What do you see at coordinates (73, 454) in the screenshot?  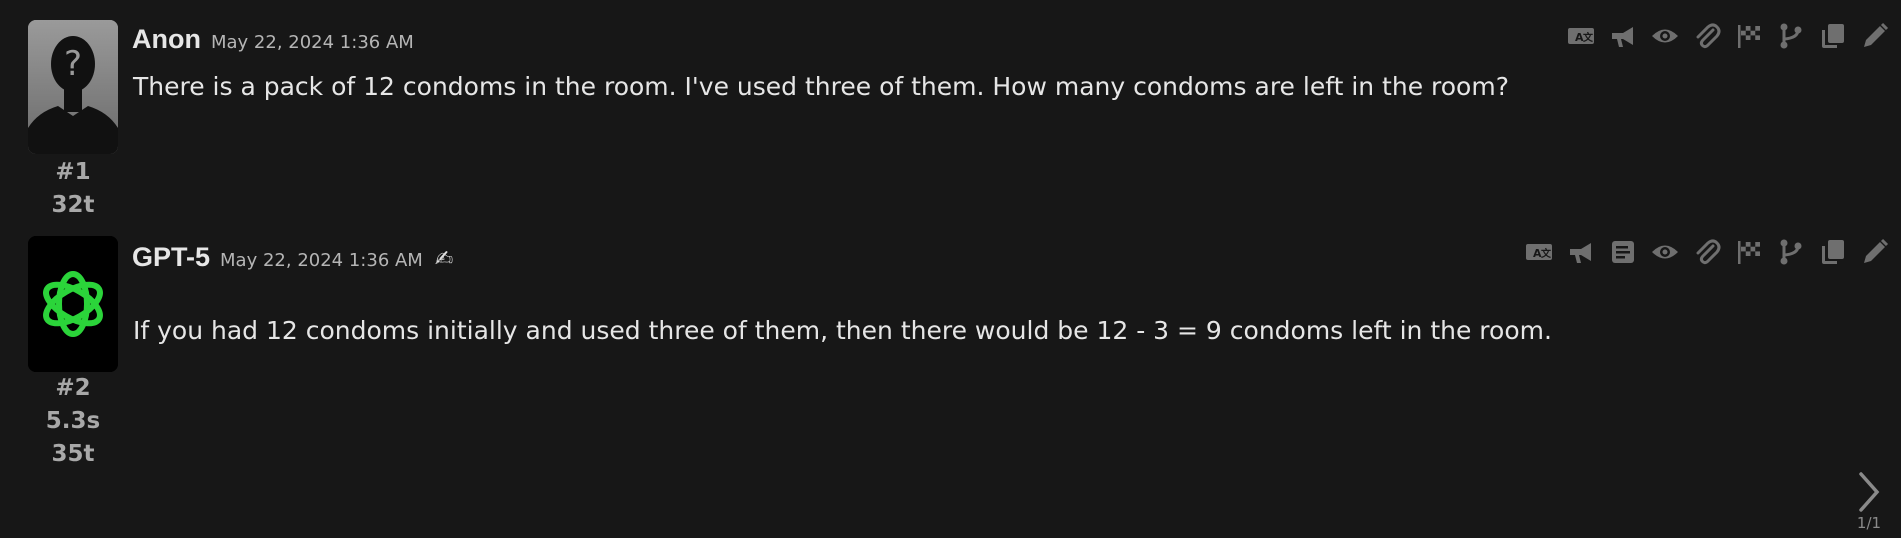 I see `token-count: 35t` at bounding box center [73, 454].